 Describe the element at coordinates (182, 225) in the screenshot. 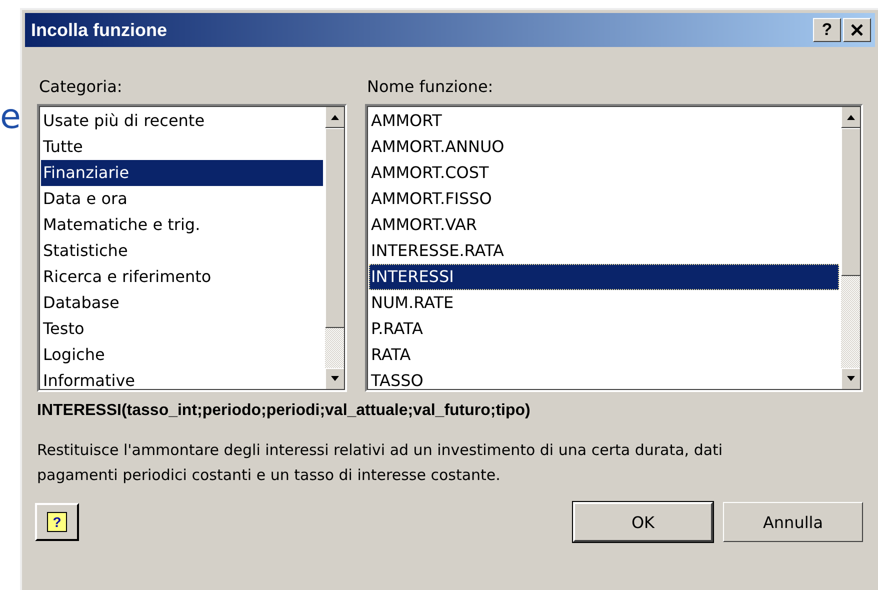

I see `list-item: Matematiche e trig.` at that location.